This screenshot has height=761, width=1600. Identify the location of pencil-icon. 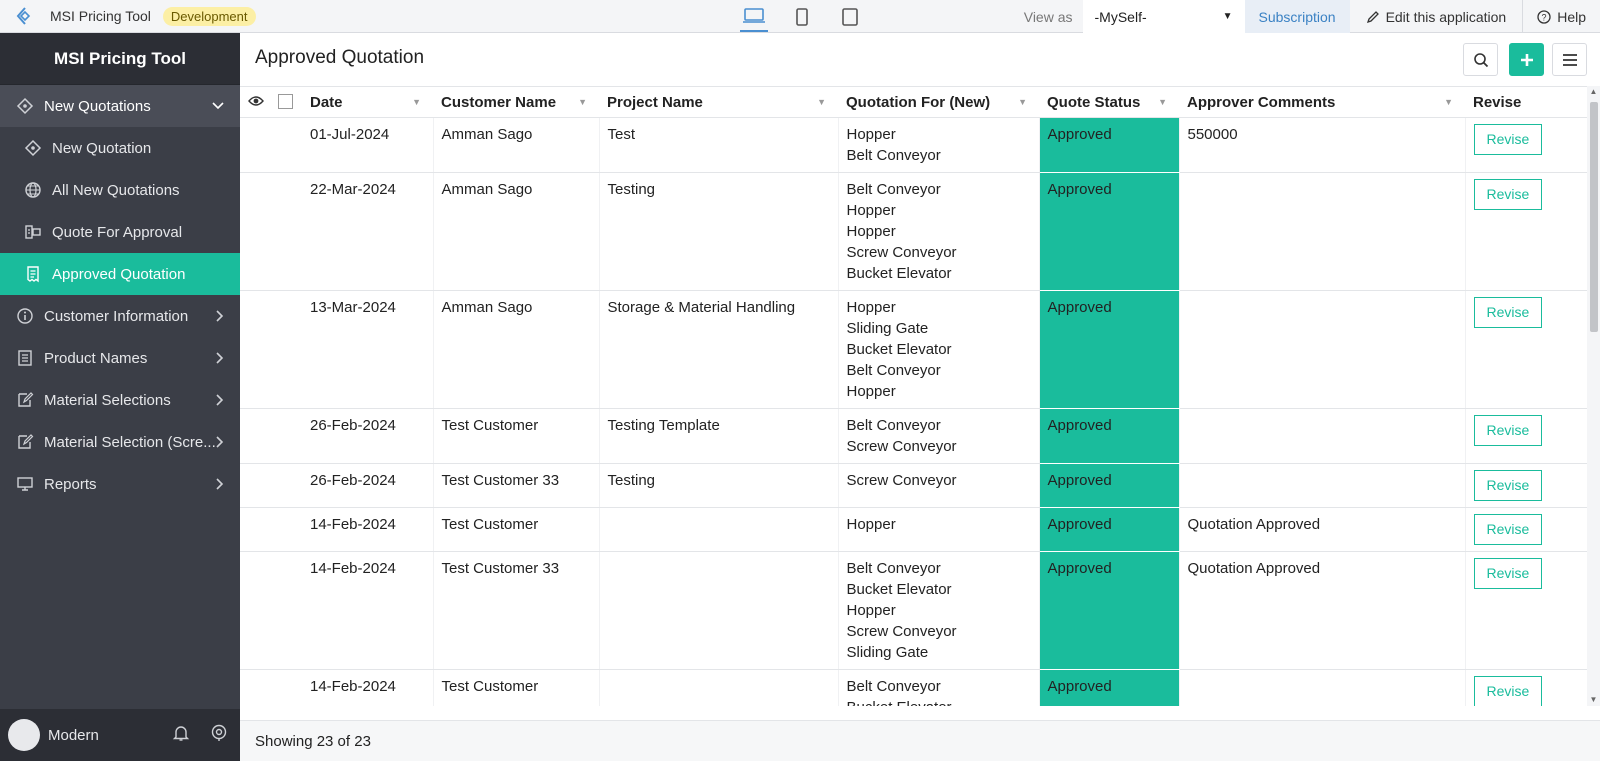
(1372, 16).